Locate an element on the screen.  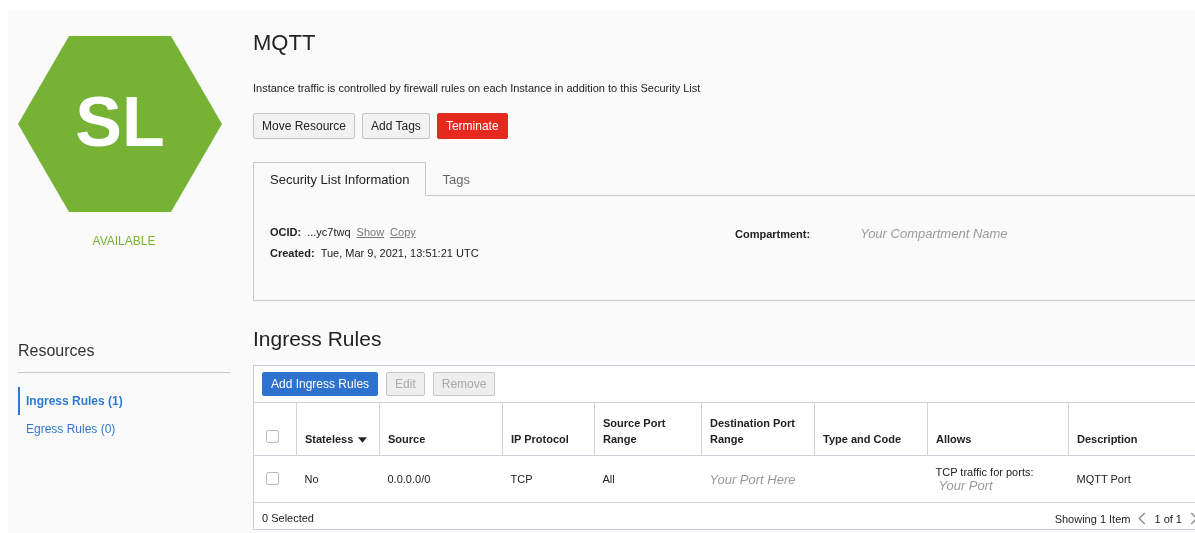
table-cell: TCP is located at coordinates (548, 479).